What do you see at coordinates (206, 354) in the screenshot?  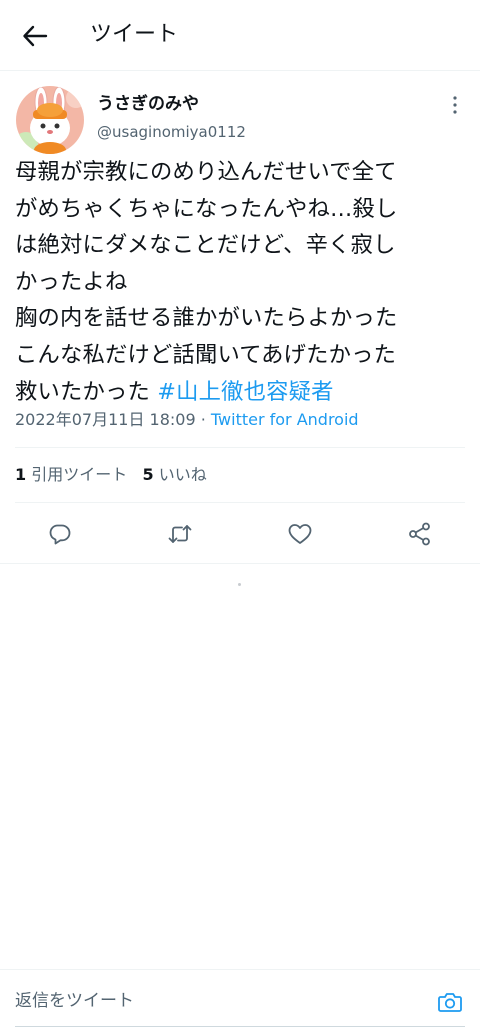 I see `tweet-text-line: こんな私だけど話聞いてあげたかった` at bounding box center [206, 354].